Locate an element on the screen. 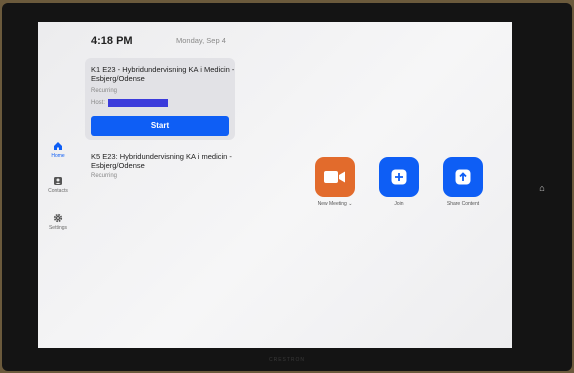 This screenshot has width=574, height=373. chevron-down-icon: ⌄ is located at coordinates (350, 204).